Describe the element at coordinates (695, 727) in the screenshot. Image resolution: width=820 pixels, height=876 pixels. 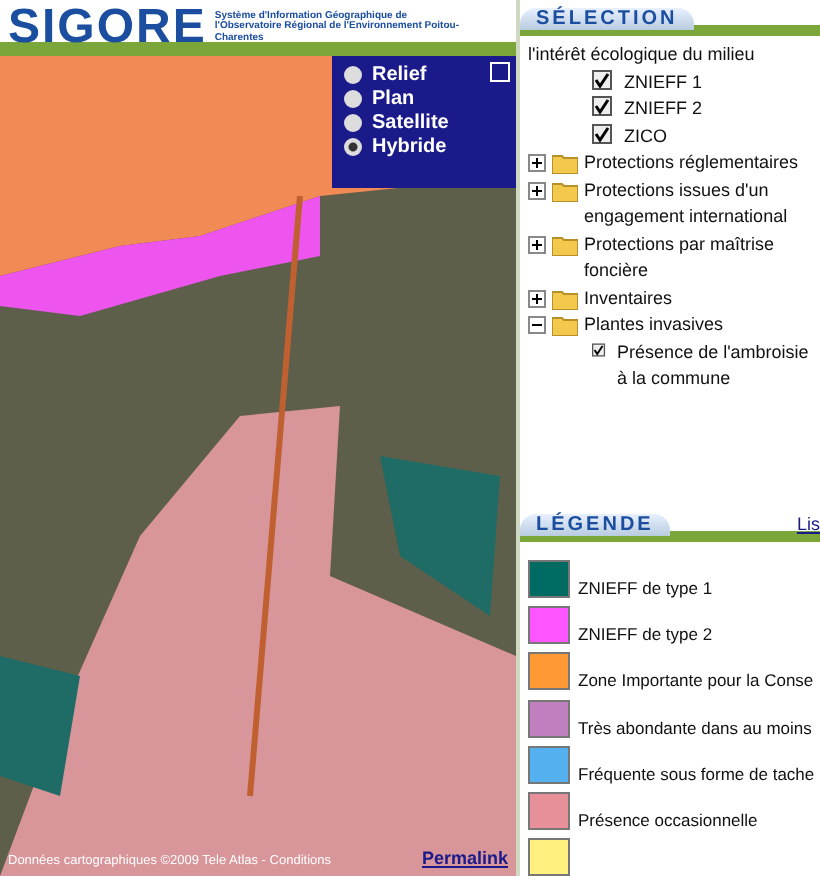
I see `legend-label: Très abondante dans au moins` at that location.